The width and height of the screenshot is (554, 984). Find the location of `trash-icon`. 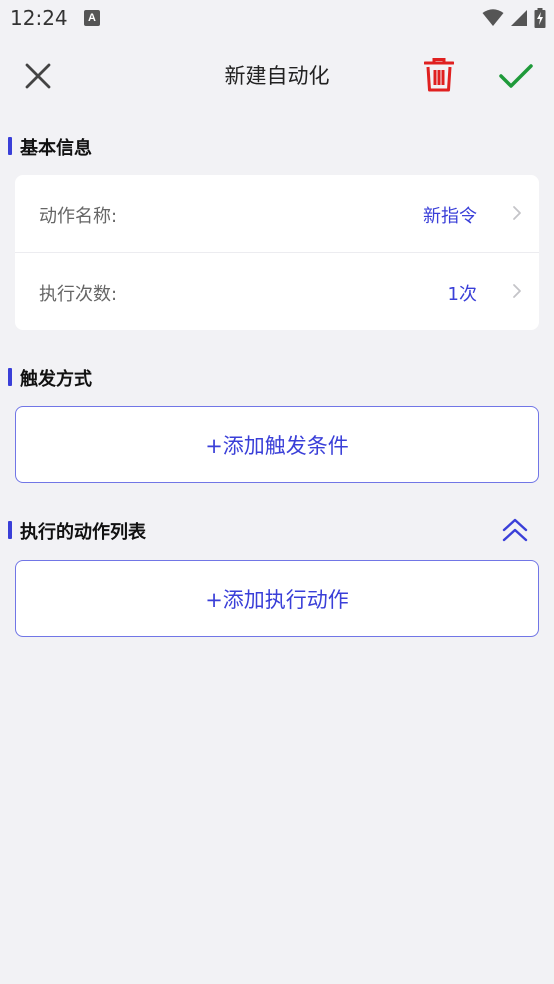

trash-icon is located at coordinates (439, 75).